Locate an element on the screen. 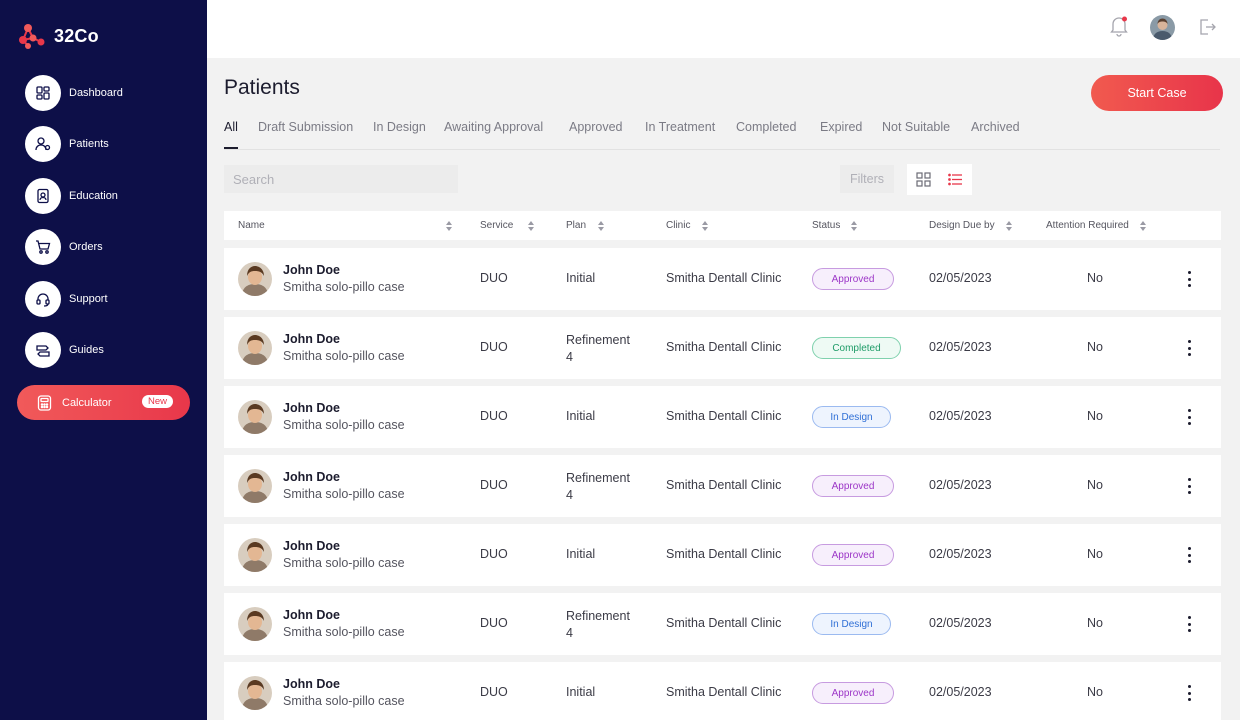 The height and width of the screenshot is (720, 1240). sidebar-item-calculator: Calculator New is located at coordinates (103, 402).